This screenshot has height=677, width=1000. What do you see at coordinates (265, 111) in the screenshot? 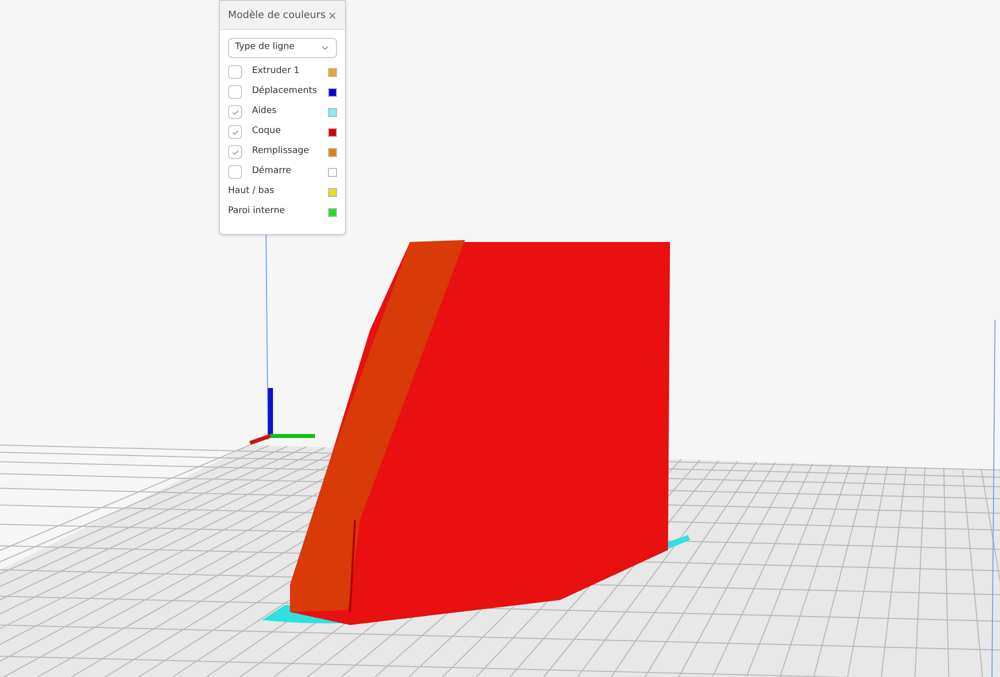
I see `legend-label: Aides` at bounding box center [265, 111].